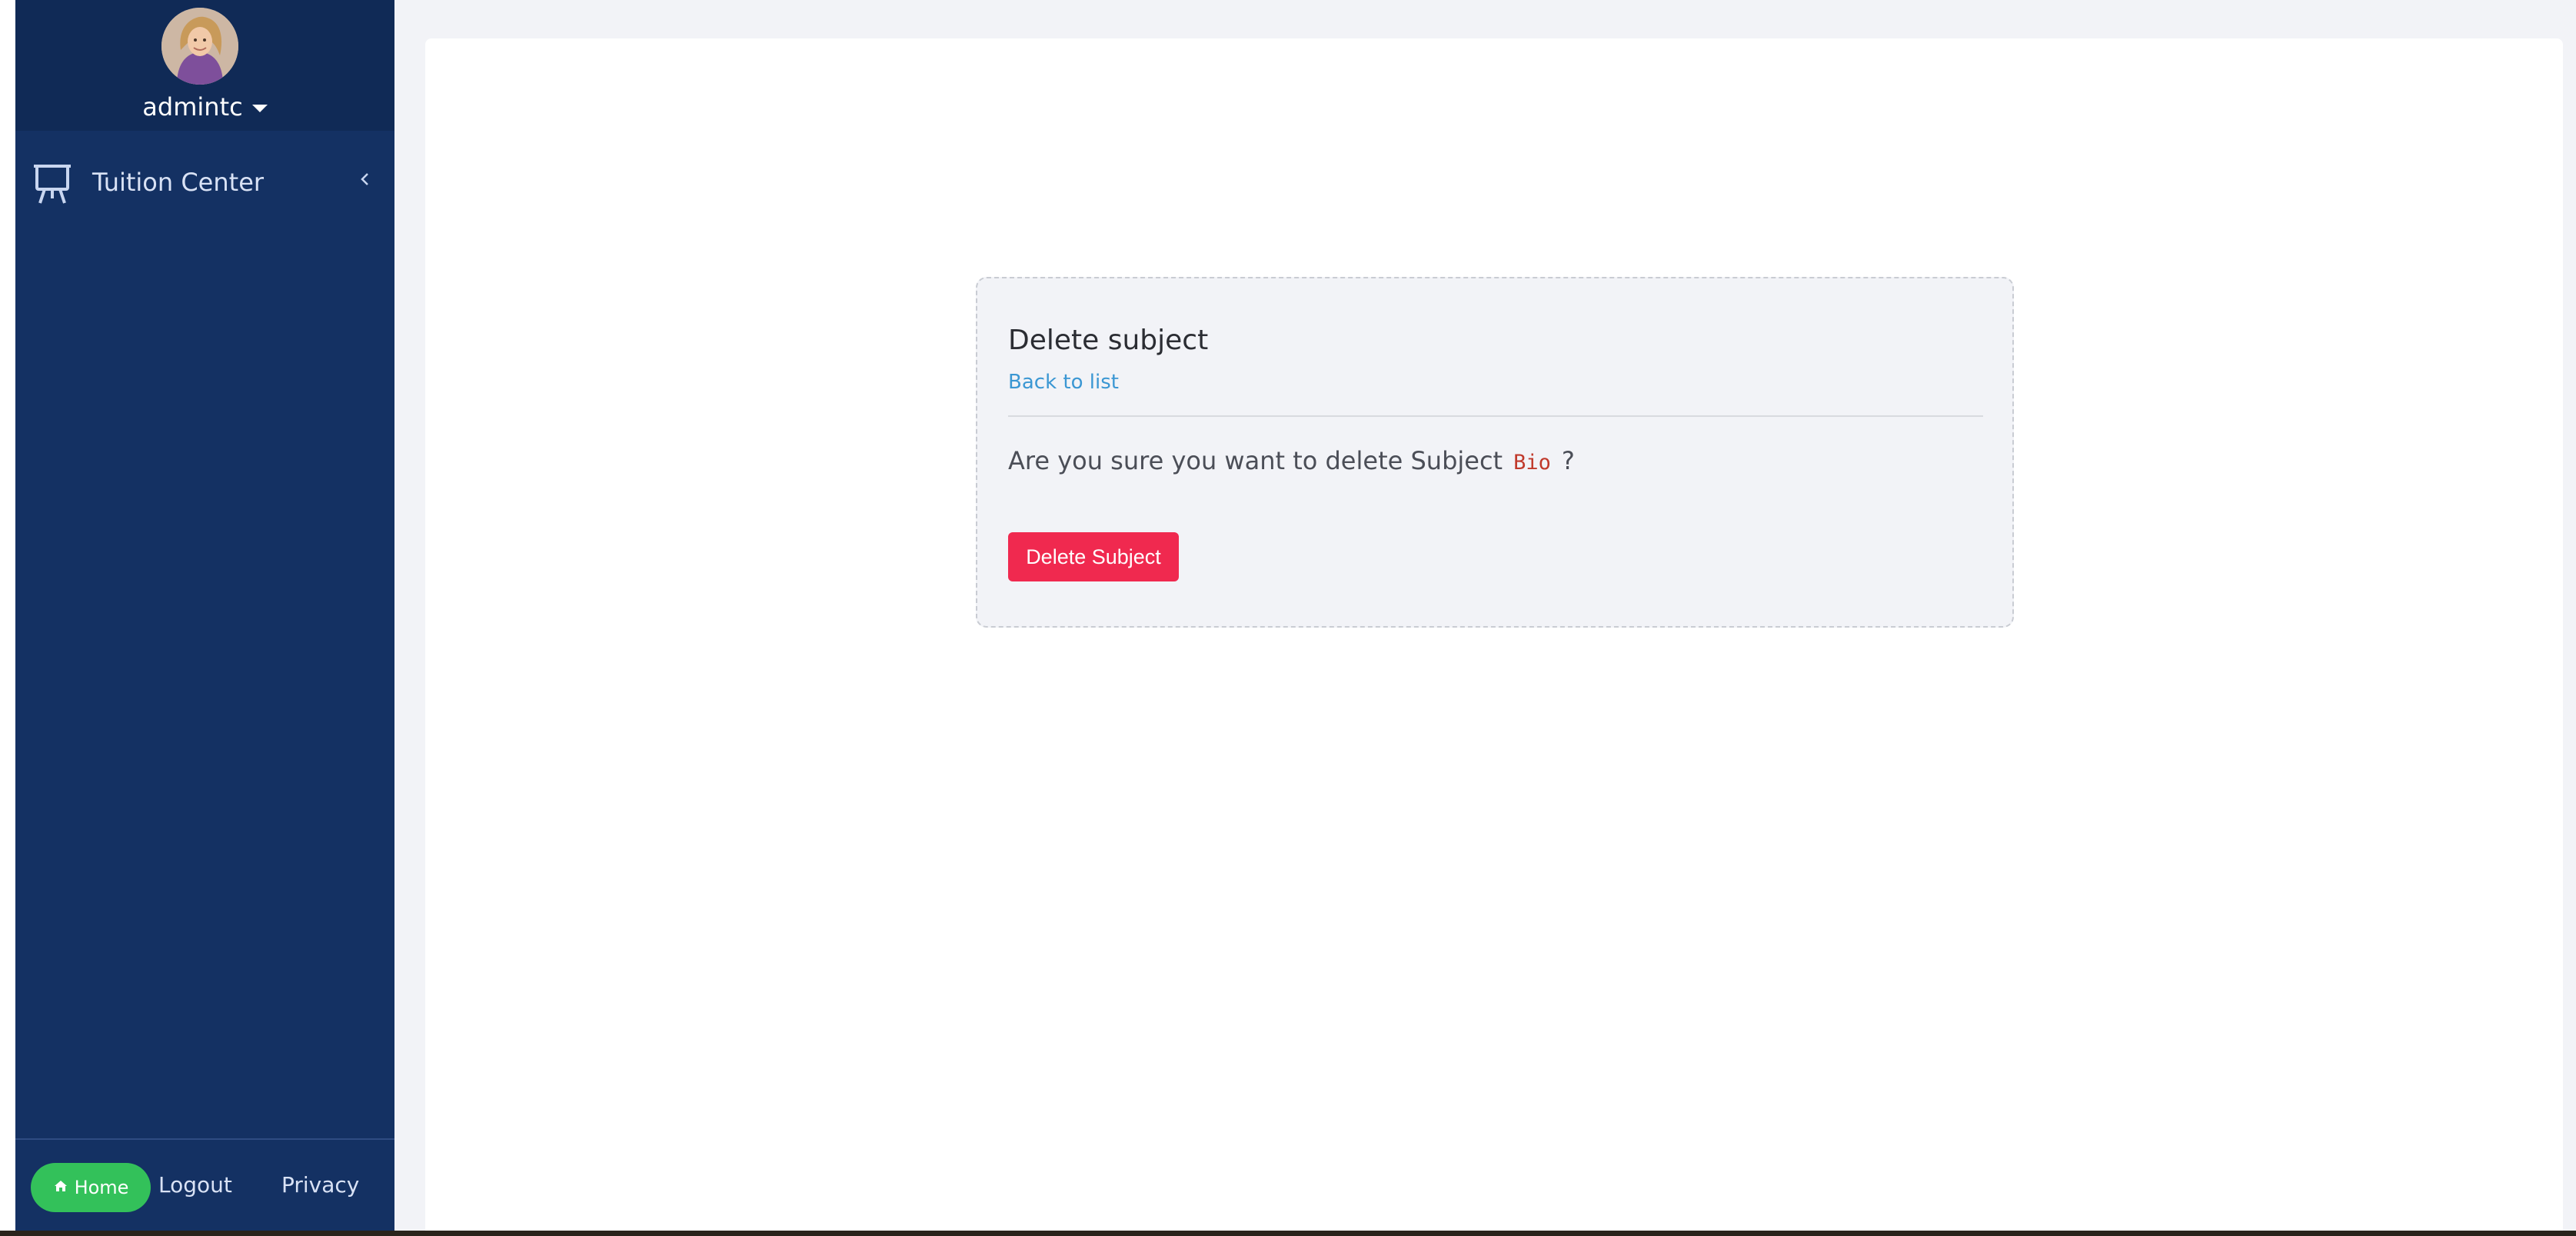  Describe the element at coordinates (7, 618) in the screenshot. I see `left-gutter` at that location.